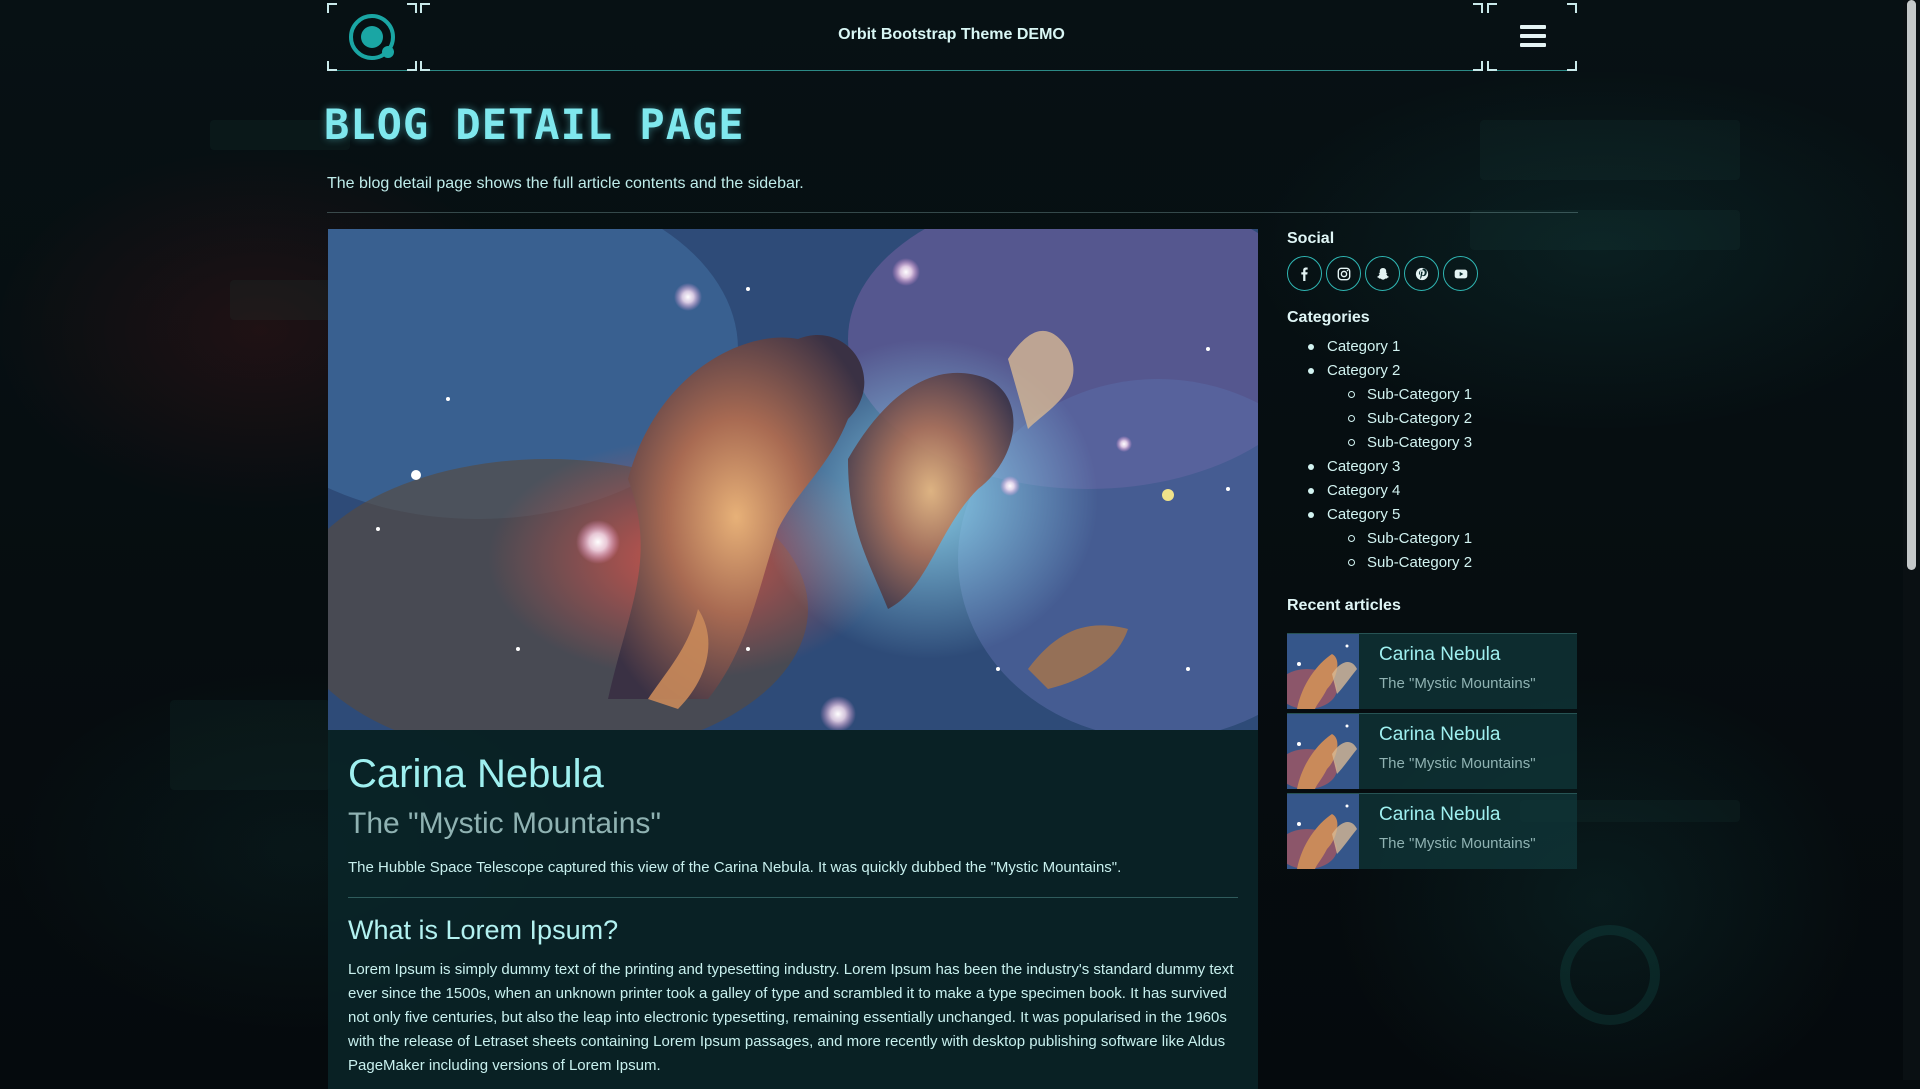 The height and width of the screenshot is (1089, 1920). I want to click on header-title-bar: Orbit Bootstrap Theme DEMO, so click(951, 37).